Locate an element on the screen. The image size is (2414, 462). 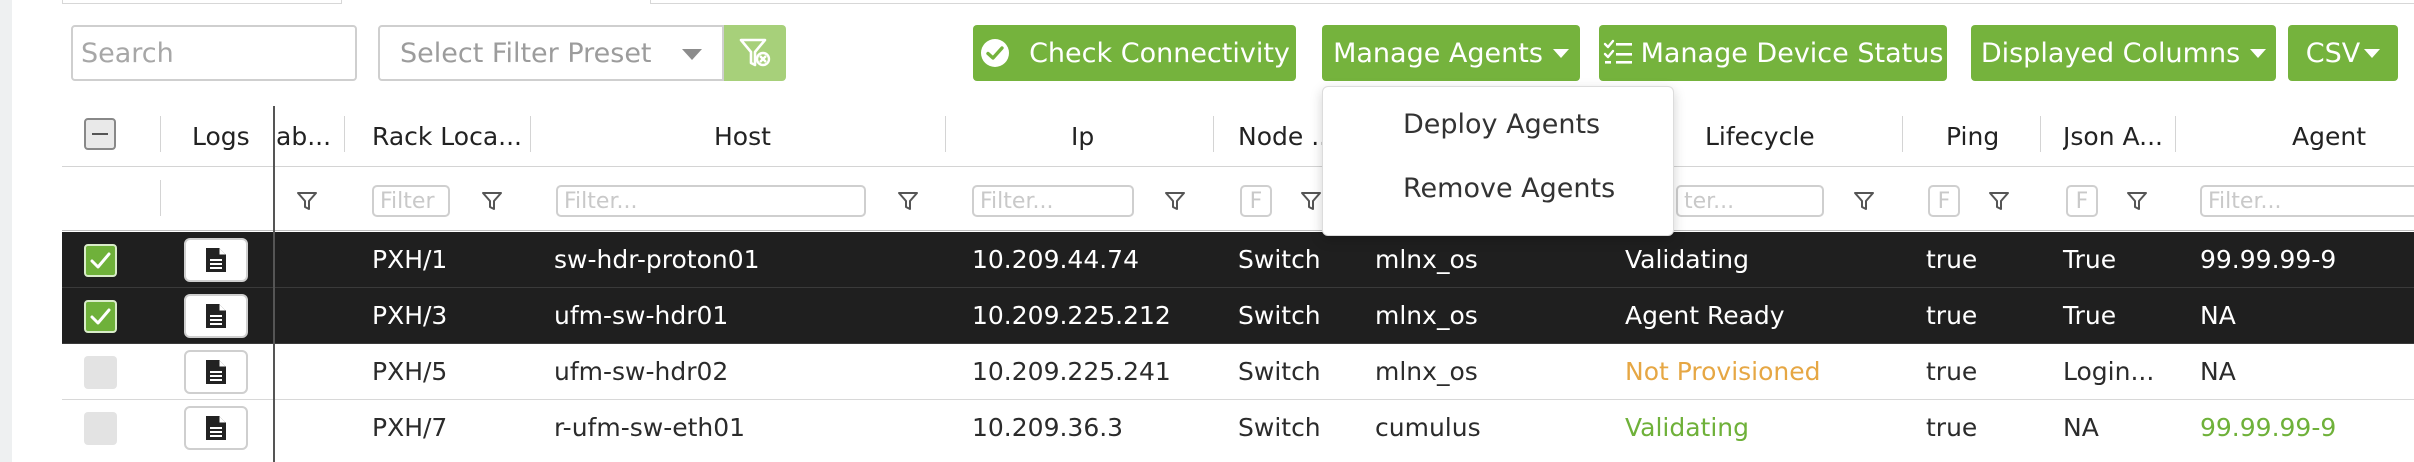
remove-agents-menu-item: Remove Agents is located at coordinates (1509, 188).